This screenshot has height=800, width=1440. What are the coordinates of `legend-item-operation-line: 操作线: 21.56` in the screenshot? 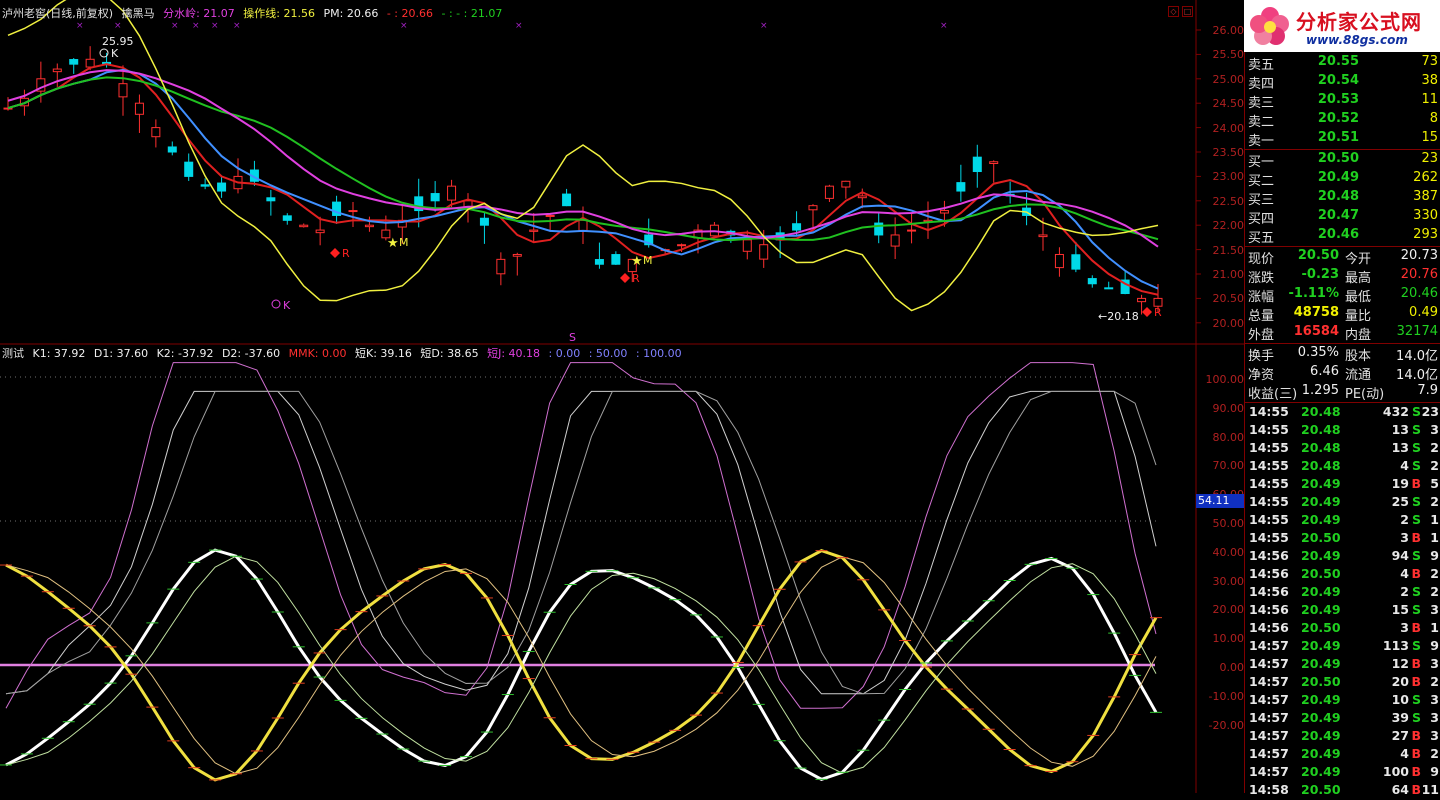 It's located at (279, 13).